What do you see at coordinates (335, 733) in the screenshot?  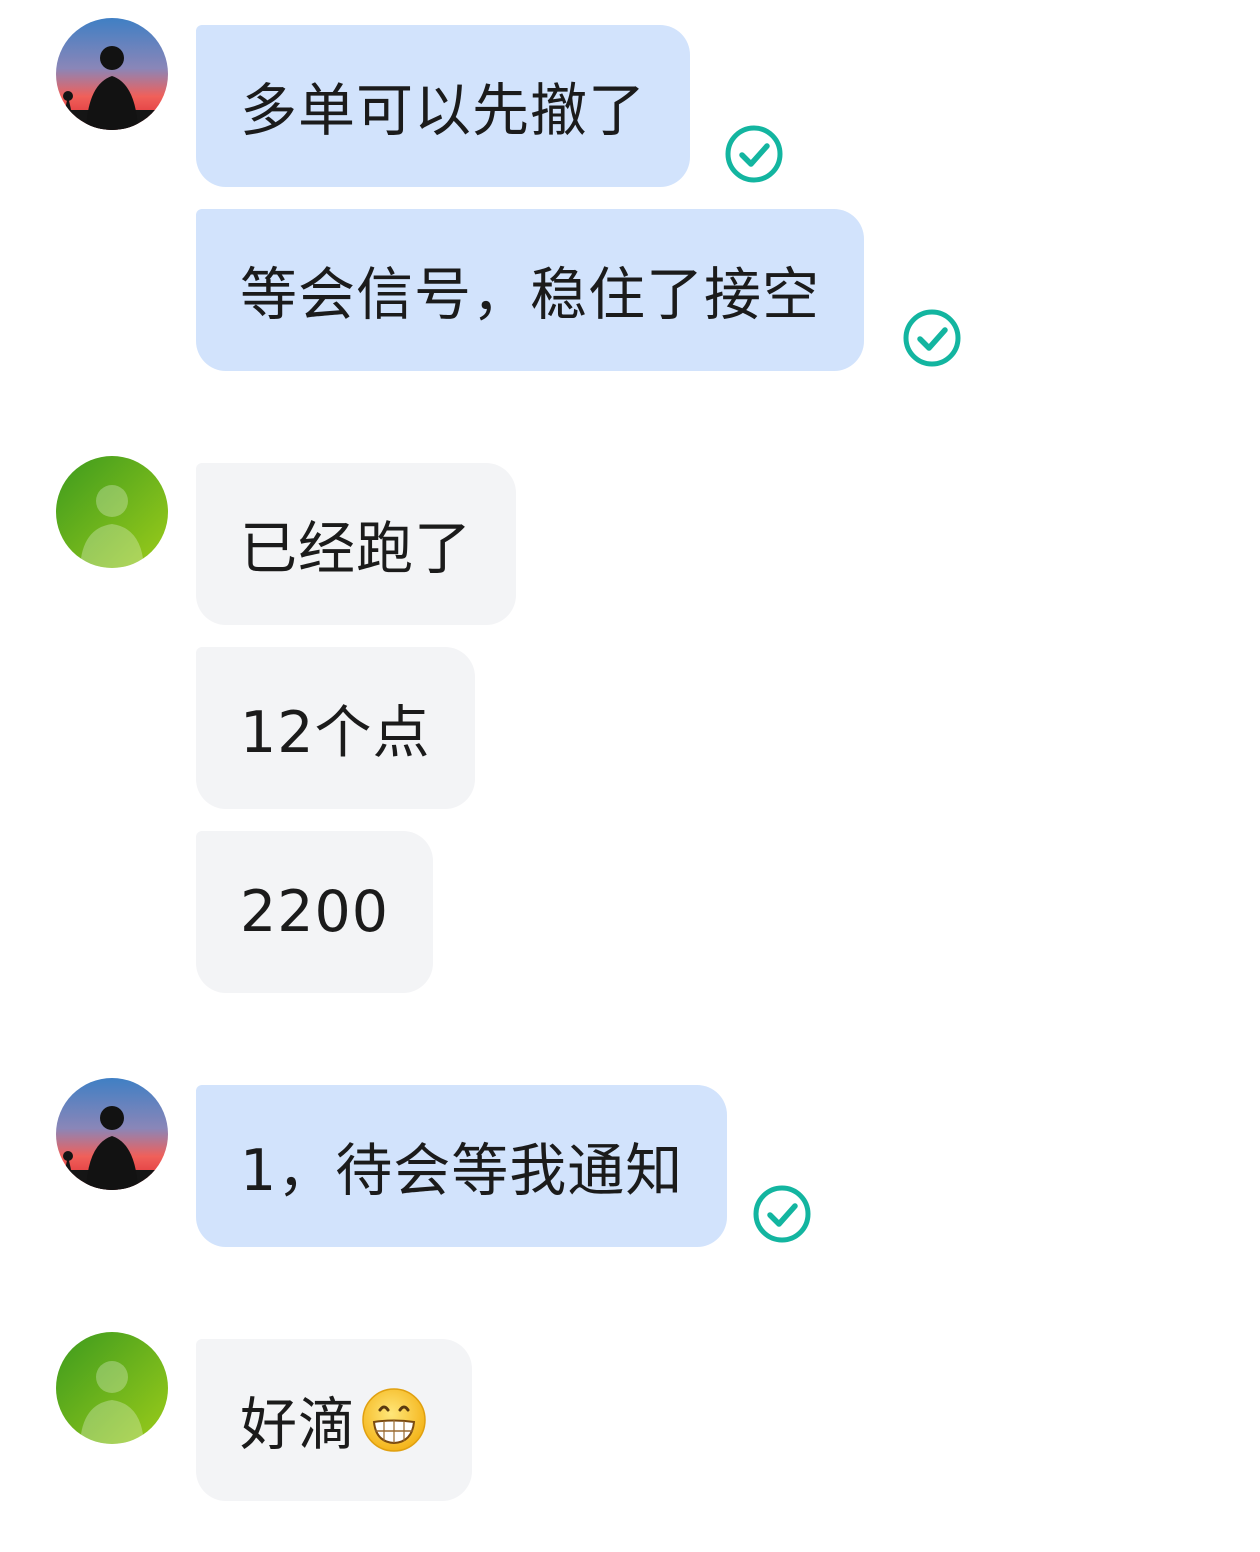 I see `message-text: 12个点` at bounding box center [335, 733].